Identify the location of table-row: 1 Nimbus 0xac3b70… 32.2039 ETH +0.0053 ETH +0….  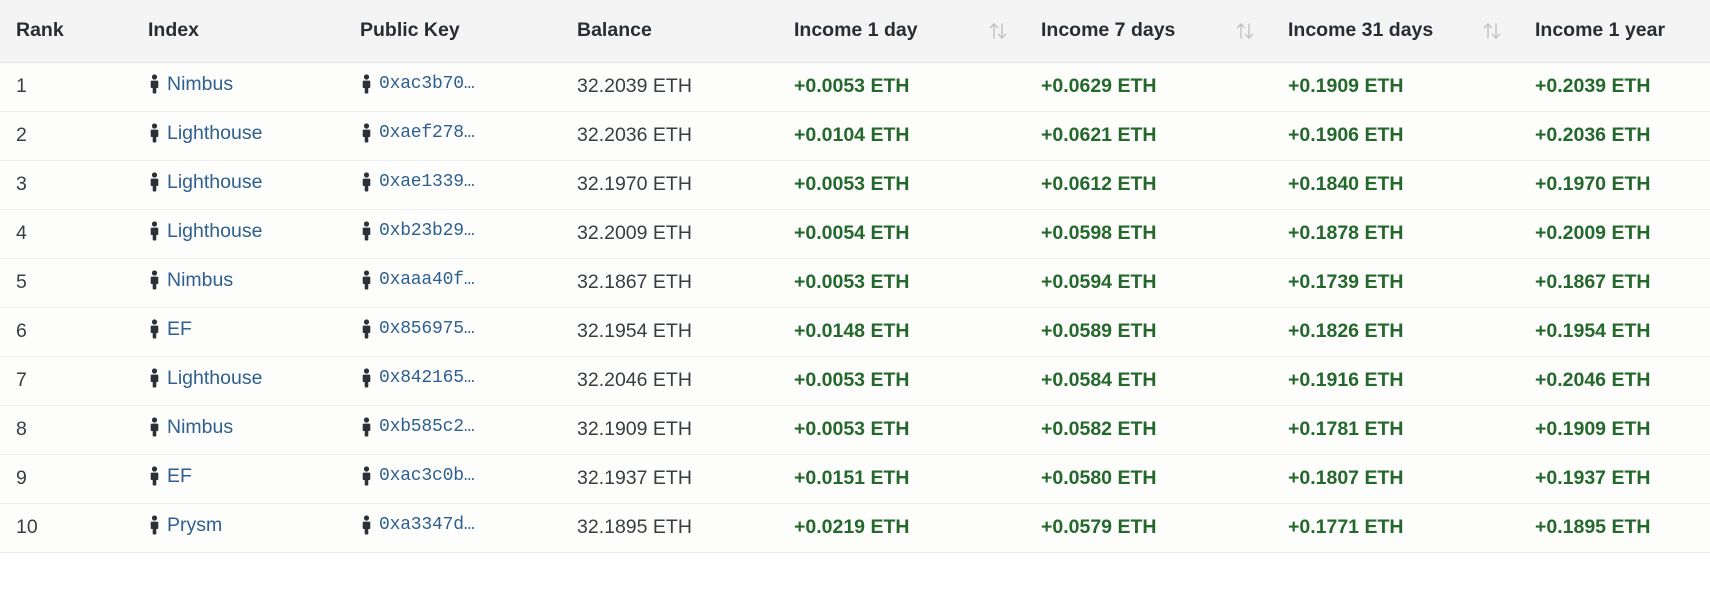
(855, 86).